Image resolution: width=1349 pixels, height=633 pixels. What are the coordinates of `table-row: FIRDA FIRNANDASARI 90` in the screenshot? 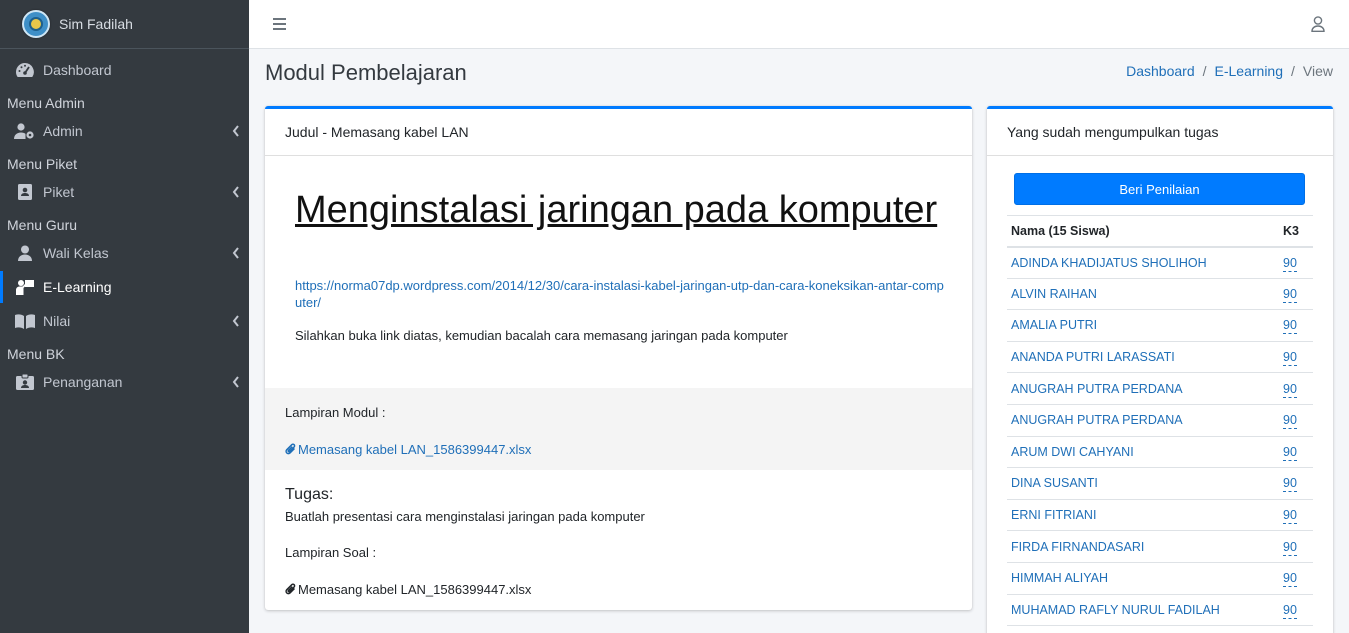 It's located at (1160, 546).